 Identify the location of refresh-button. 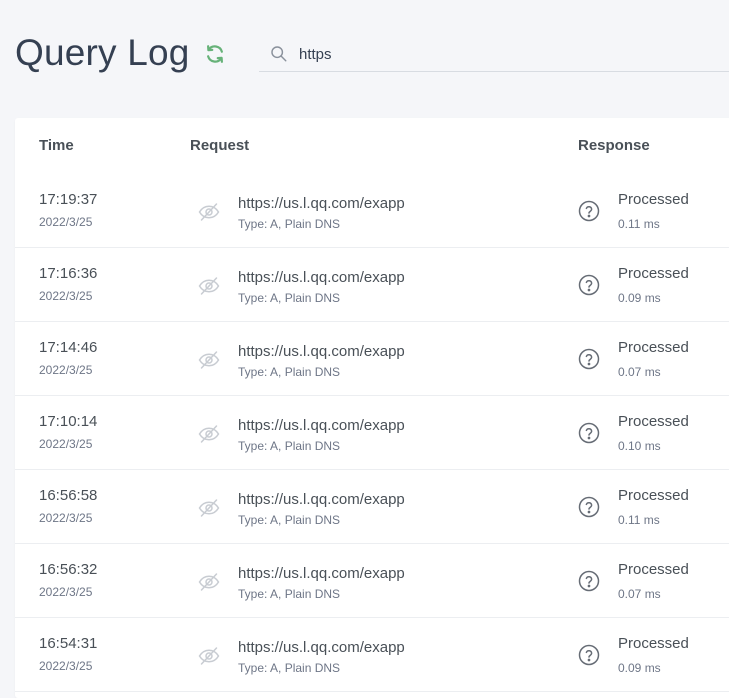
(215, 54).